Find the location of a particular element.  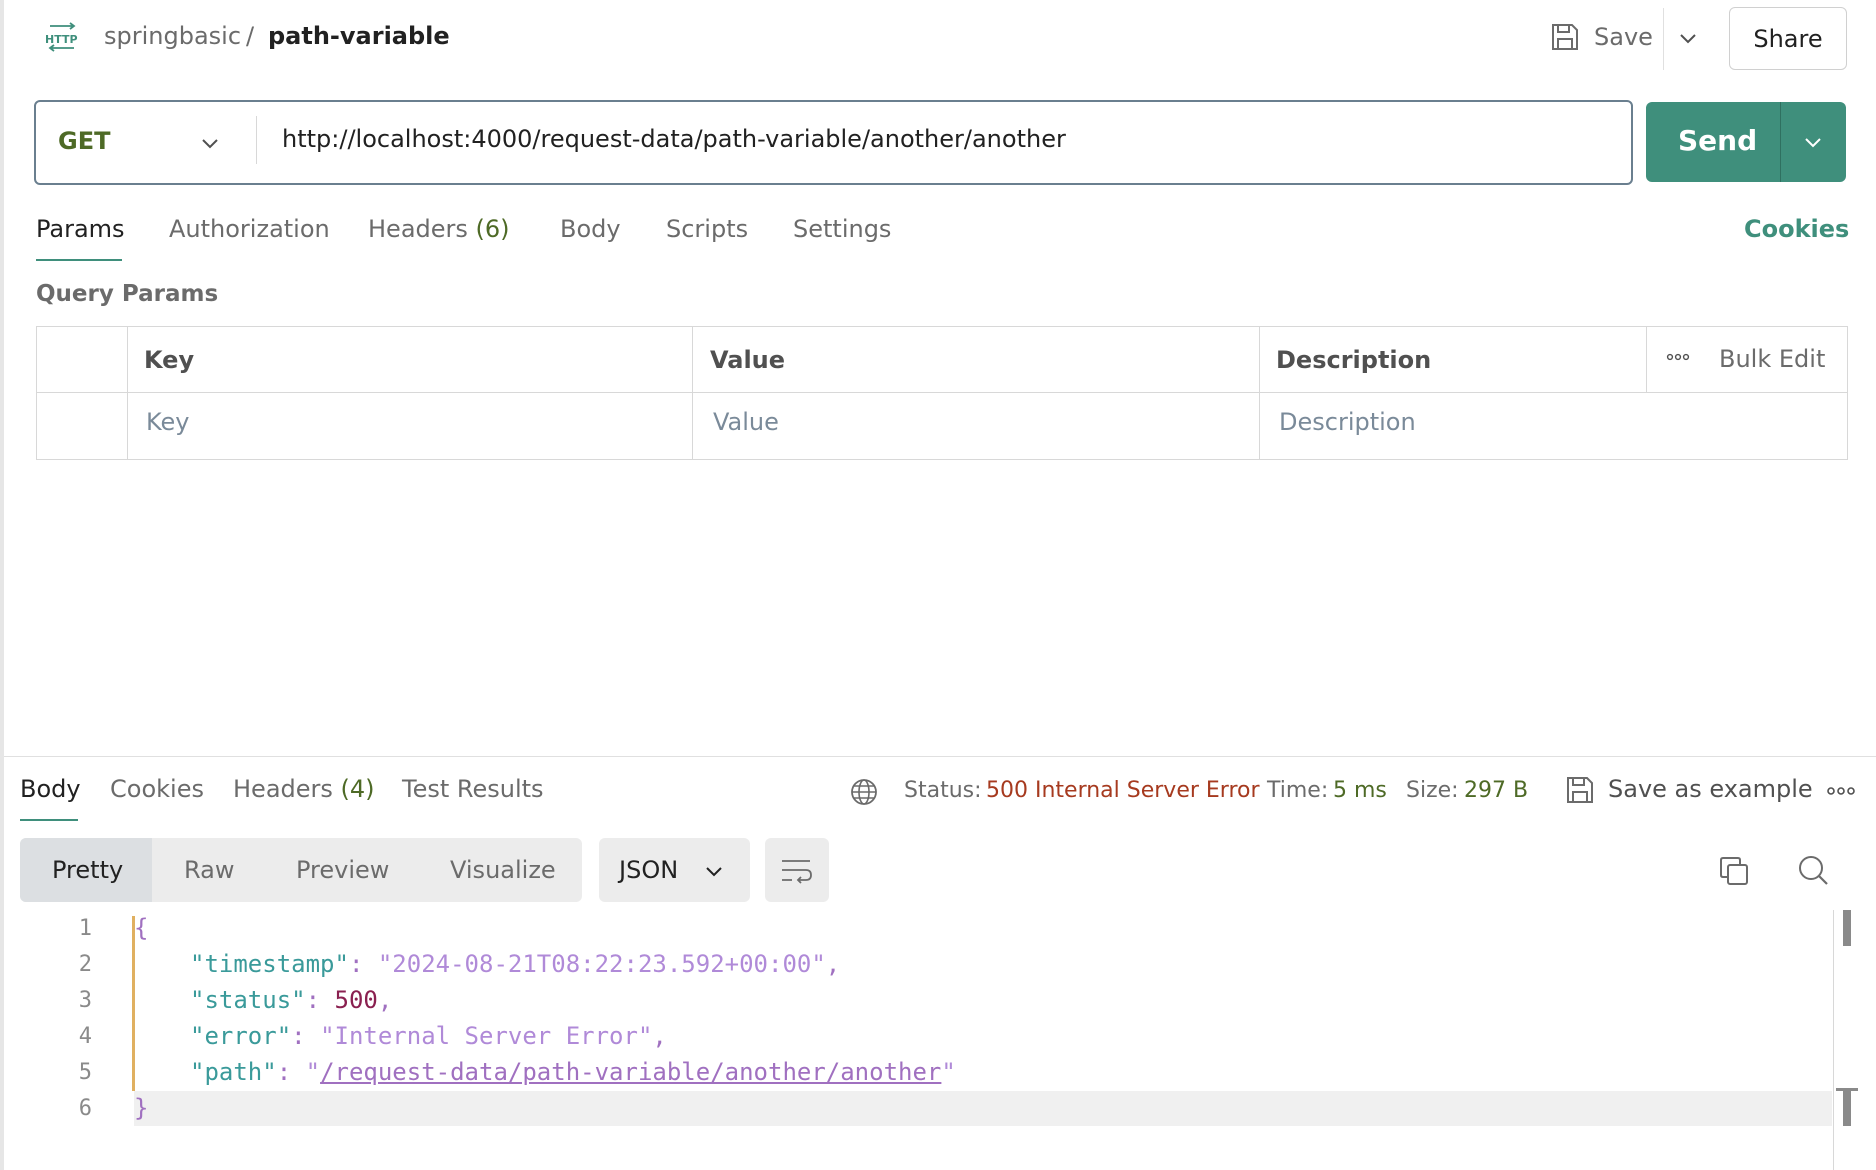

description-input: Description is located at coordinates (1347, 422).